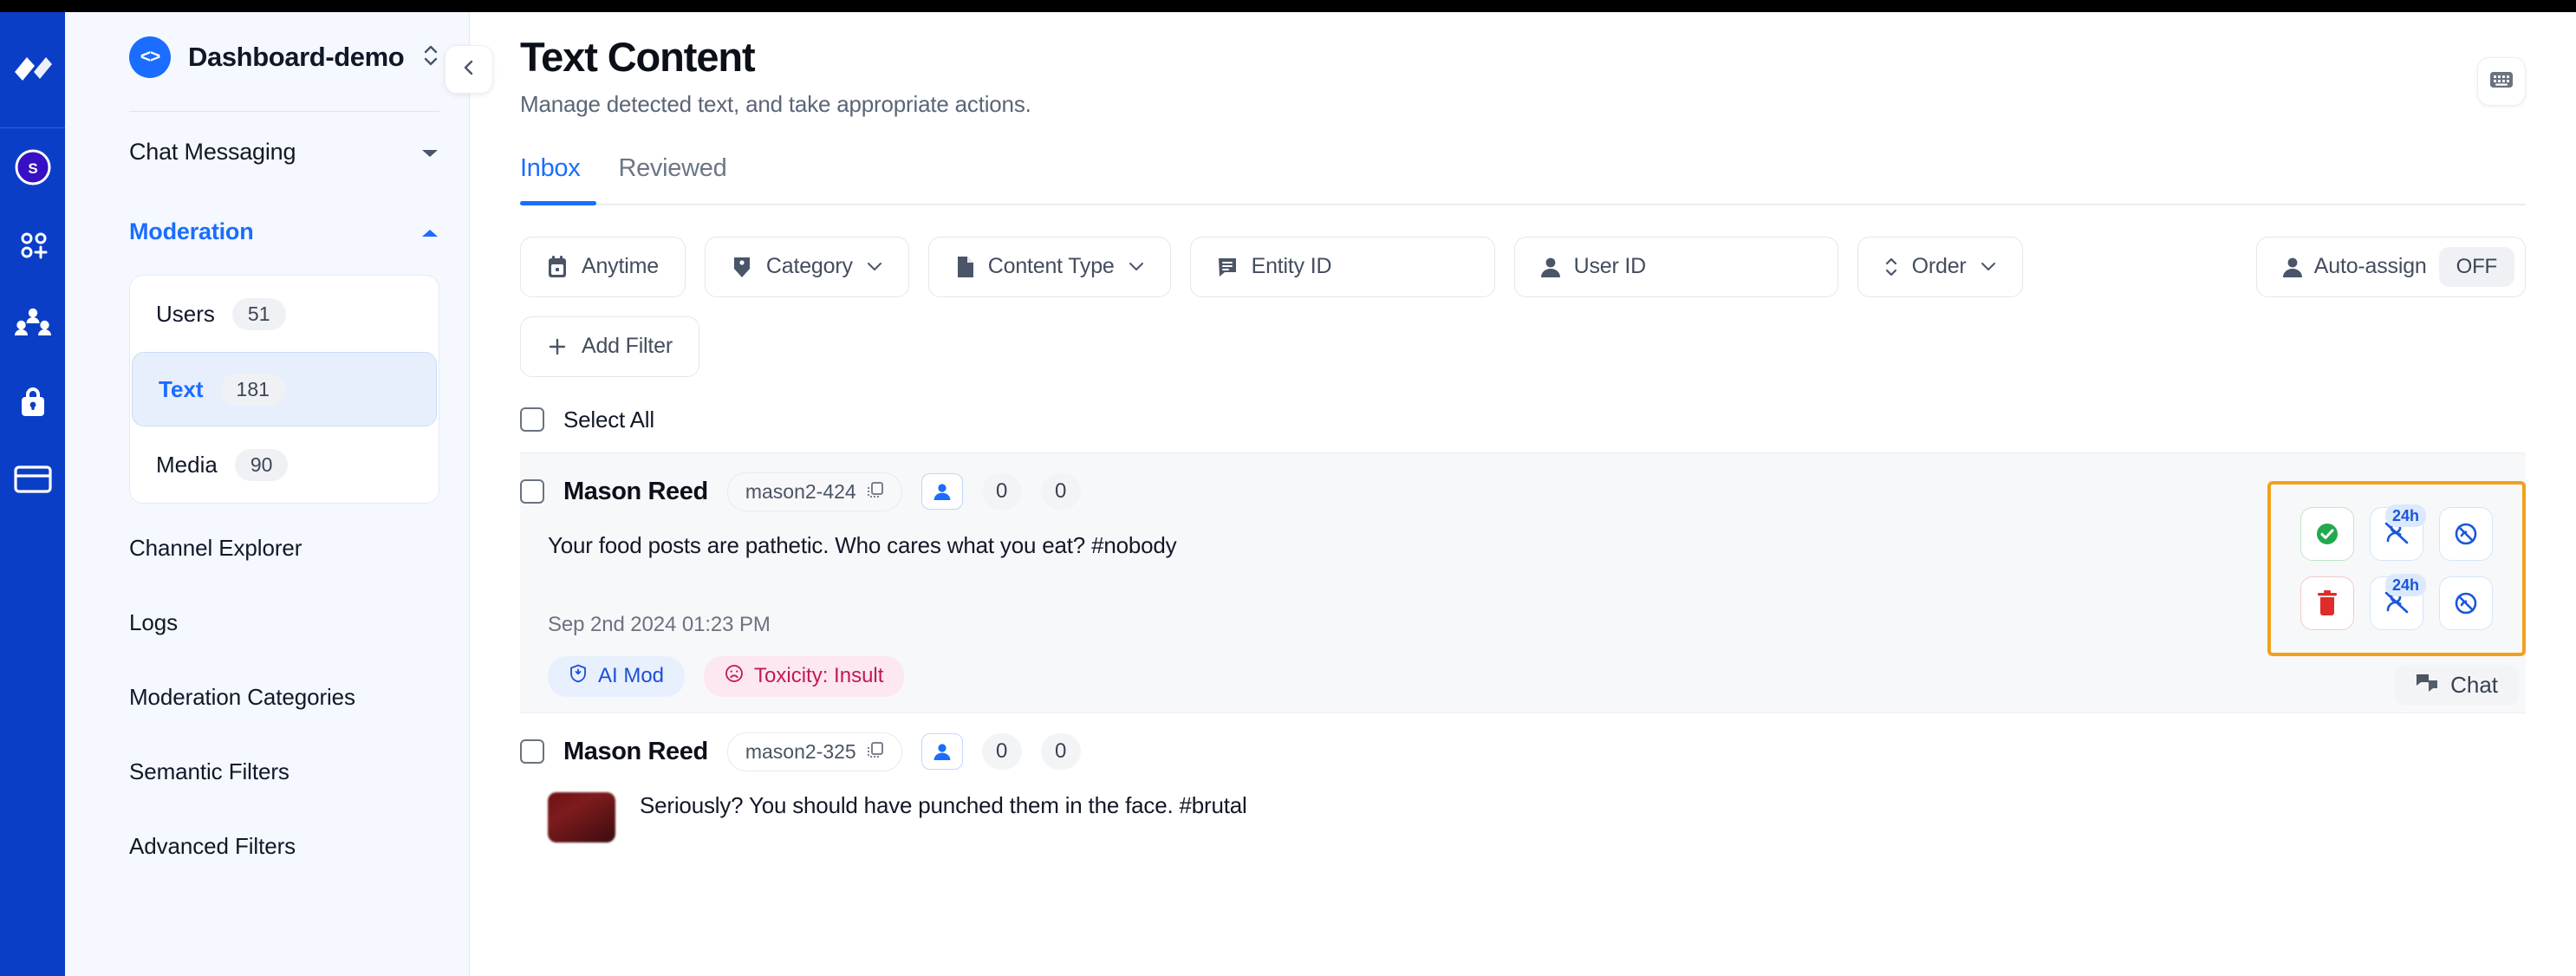 This screenshot has width=2576, height=976. Describe the element at coordinates (2396, 568) in the screenshot. I see `moderation-actions-panel: 24h 24h` at that location.